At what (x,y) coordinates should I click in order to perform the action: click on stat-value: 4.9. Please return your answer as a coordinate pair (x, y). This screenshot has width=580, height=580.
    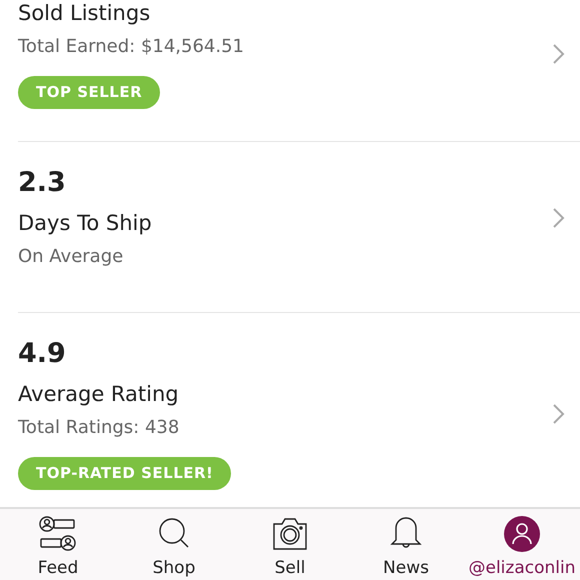
    Looking at the image, I should click on (42, 354).